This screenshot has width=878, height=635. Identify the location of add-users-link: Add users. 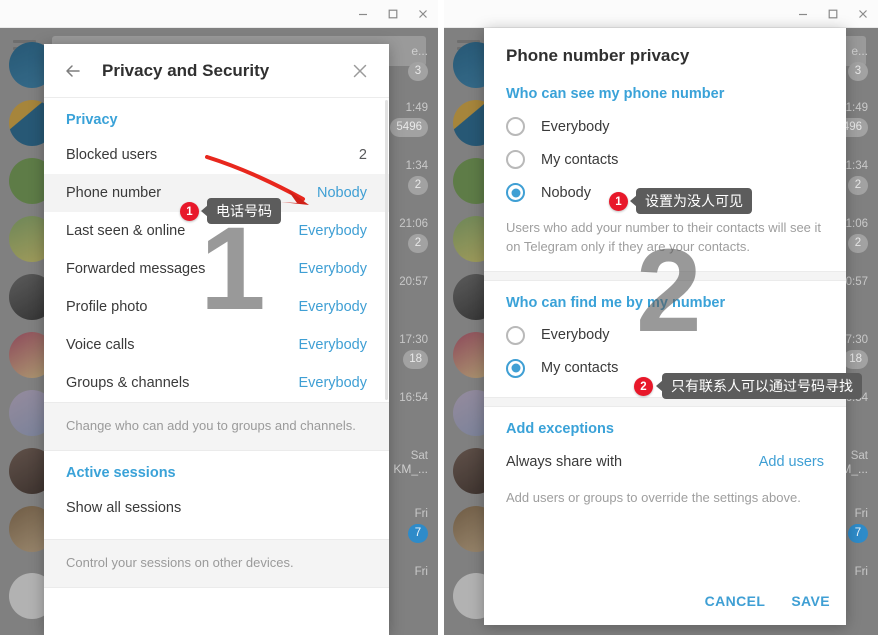
(791, 462).